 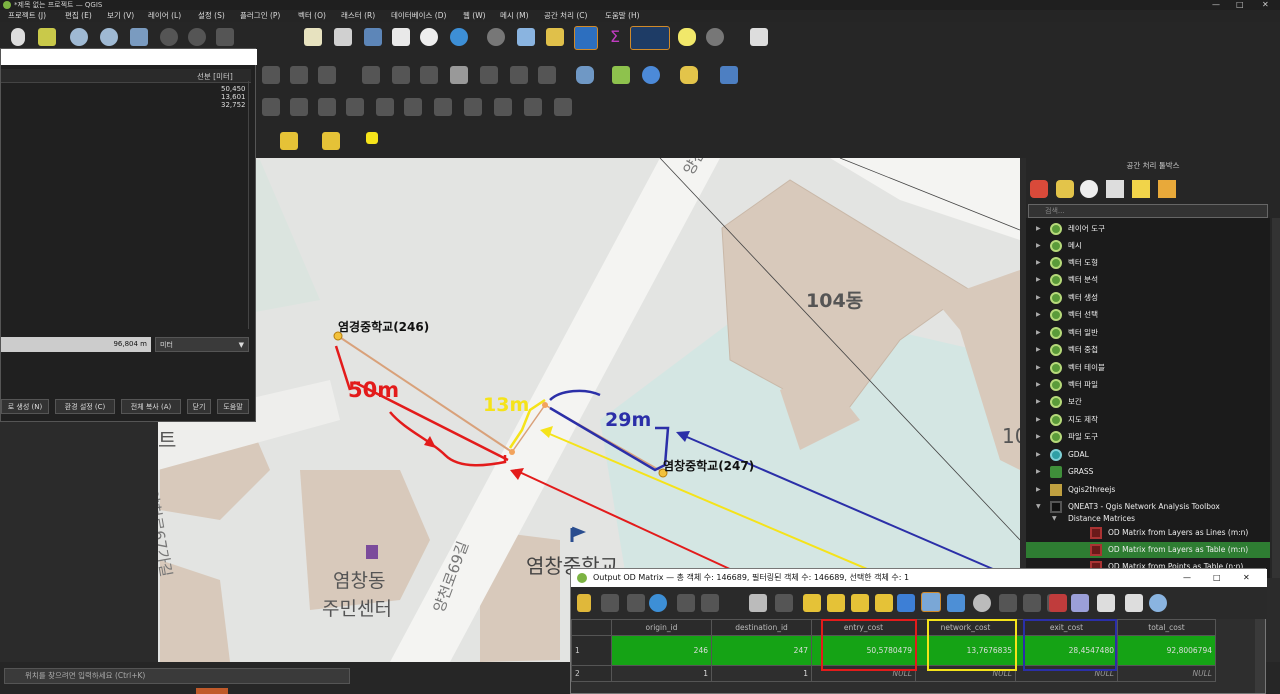 What do you see at coordinates (615, 37) in the screenshot?
I see `sum-icon: Σ` at bounding box center [615, 37].